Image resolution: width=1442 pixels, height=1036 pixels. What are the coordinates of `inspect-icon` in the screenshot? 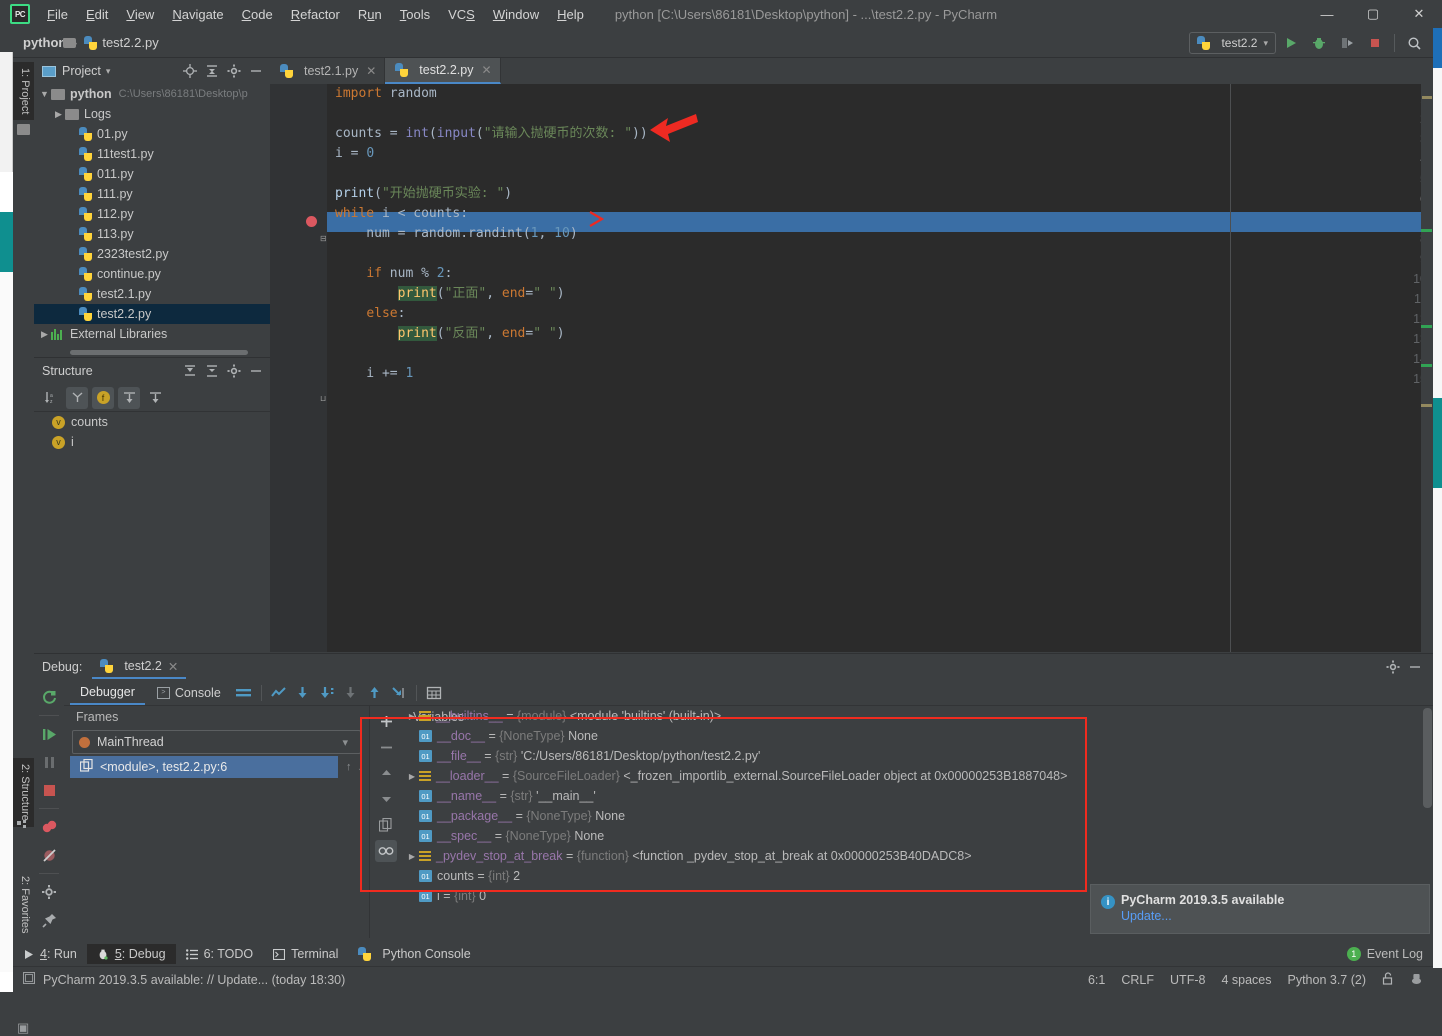 It's located at (386, 851).